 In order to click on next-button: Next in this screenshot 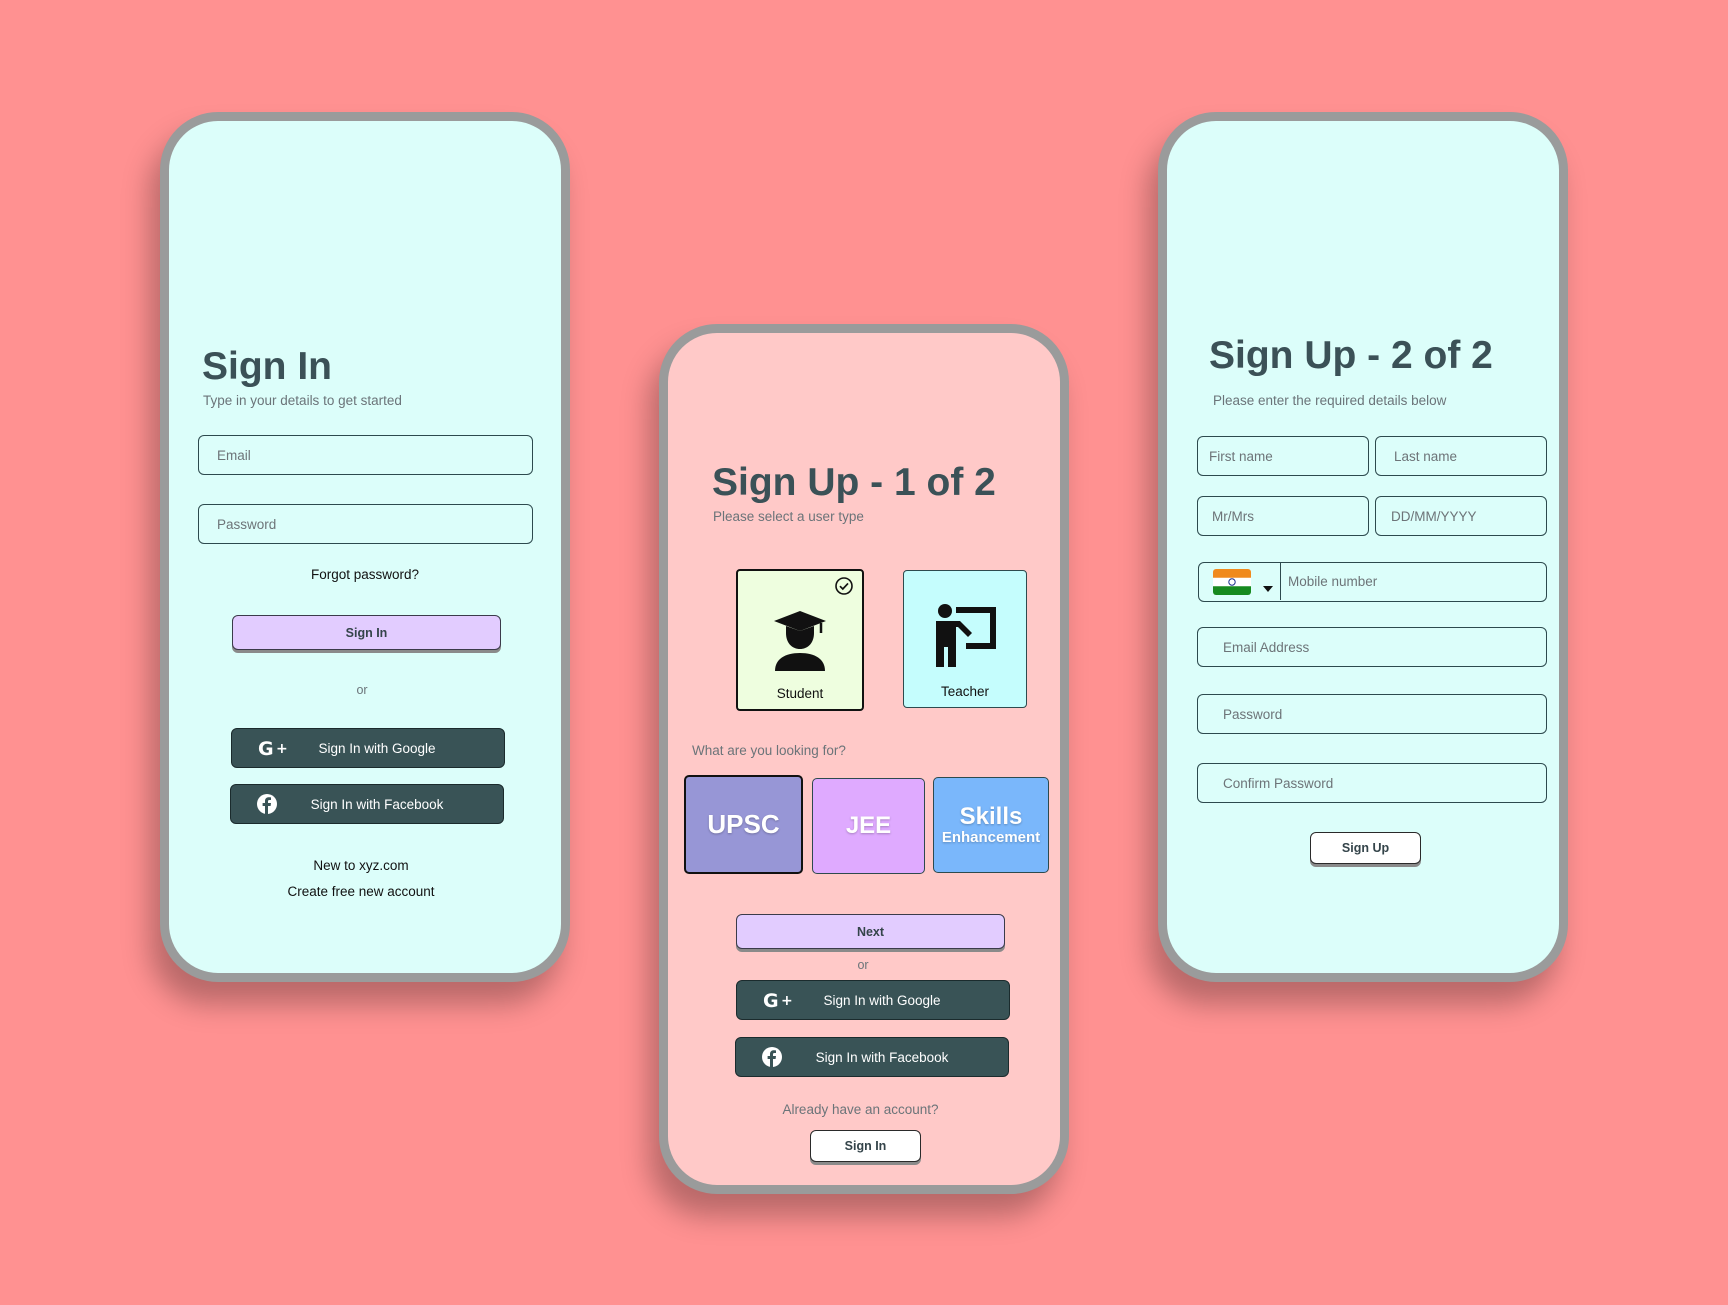, I will do `click(870, 931)`.